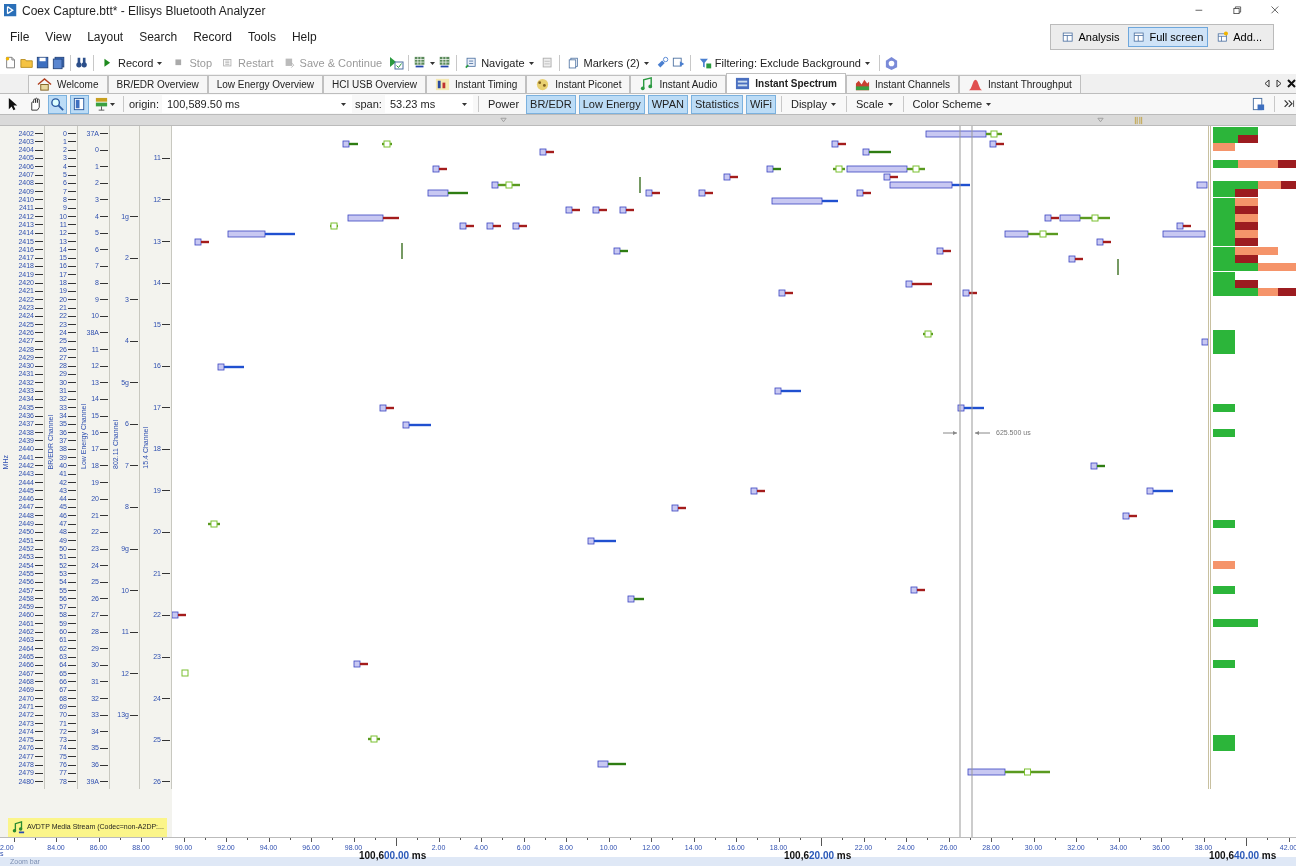  What do you see at coordinates (611, 104) in the screenshot?
I see `filter-toggle: Low Energy` at bounding box center [611, 104].